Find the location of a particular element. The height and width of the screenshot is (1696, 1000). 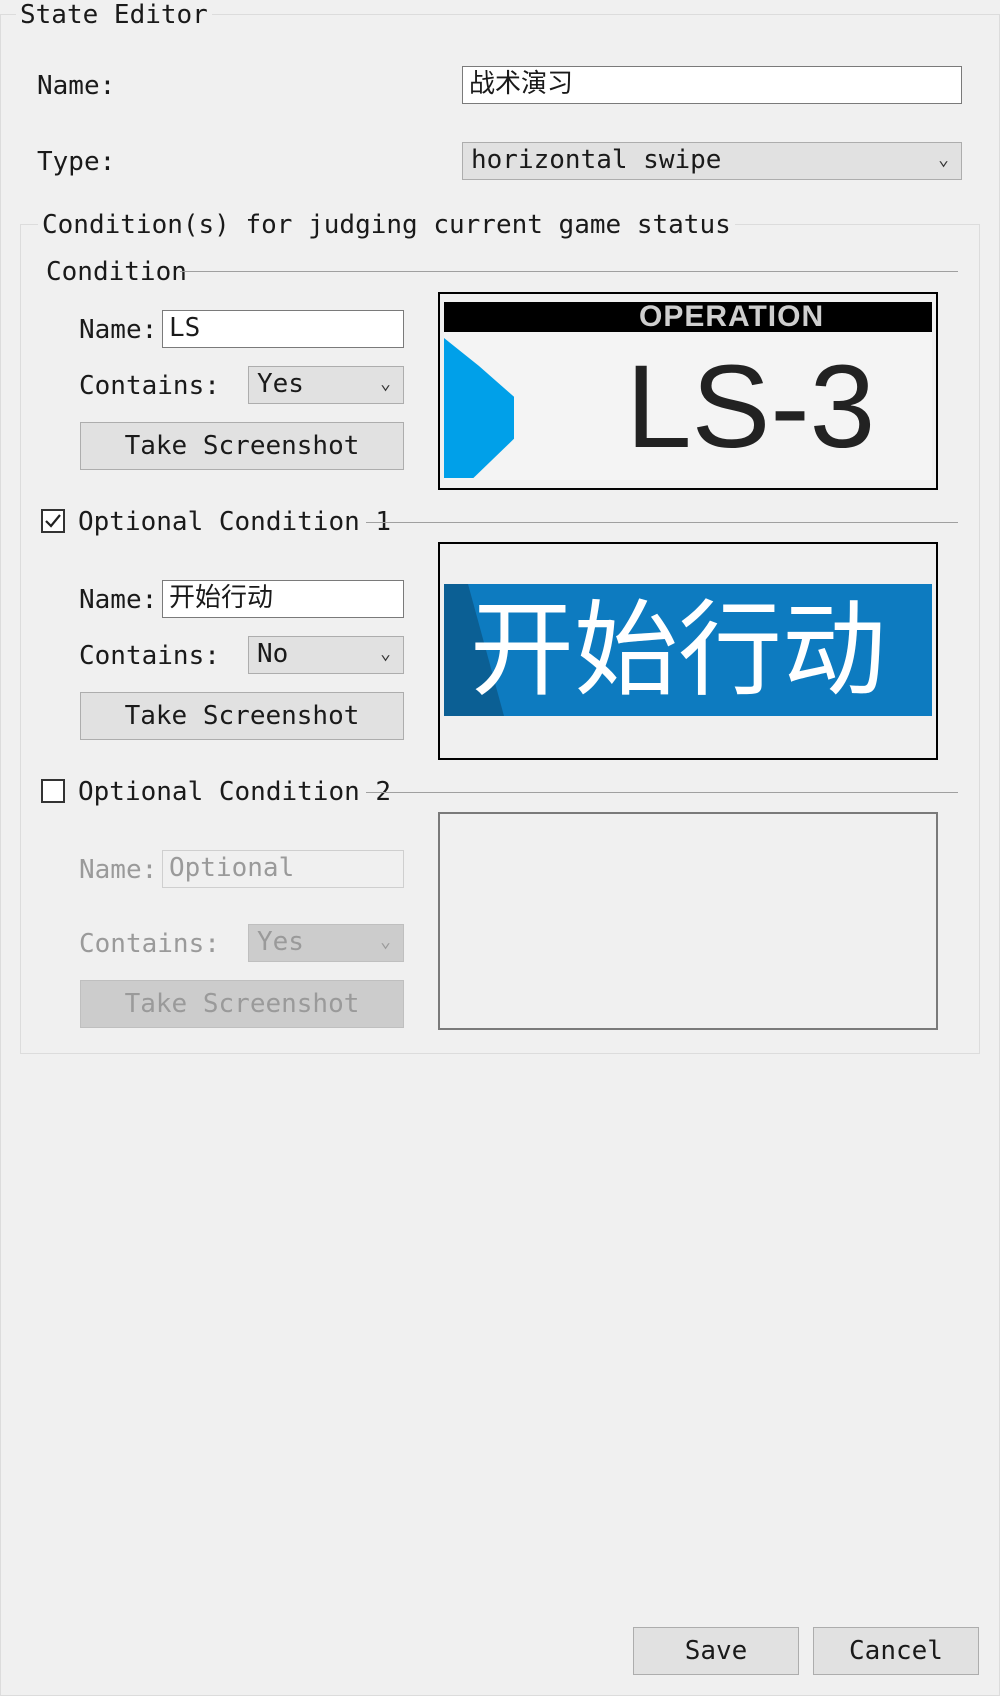

checkmark-icon is located at coordinates (53, 521).